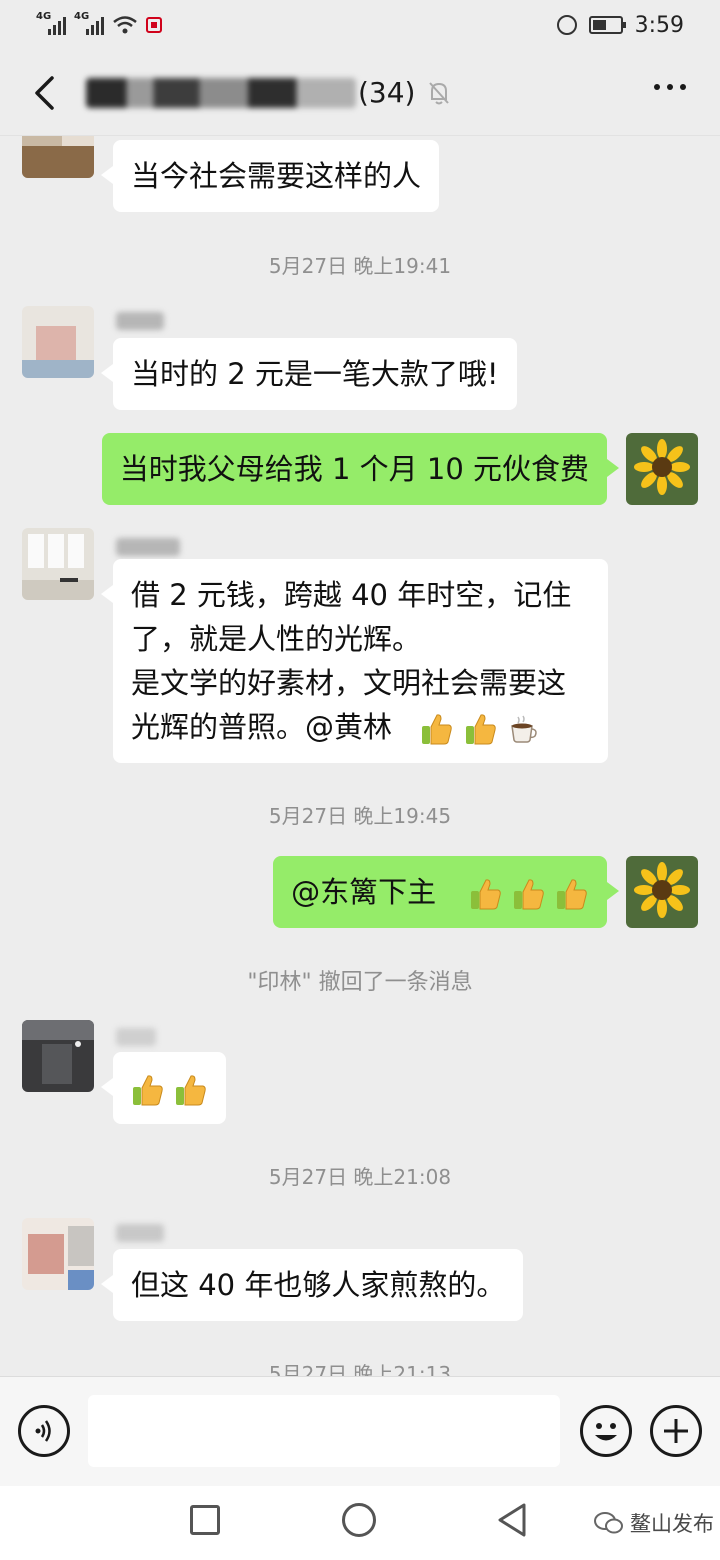 Image resolution: width=720 pixels, height=1560 pixels. Describe the element at coordinates (360, 1177) in the screenshot. I see `timestamp: 5月27日 晚上21:08` at that location.